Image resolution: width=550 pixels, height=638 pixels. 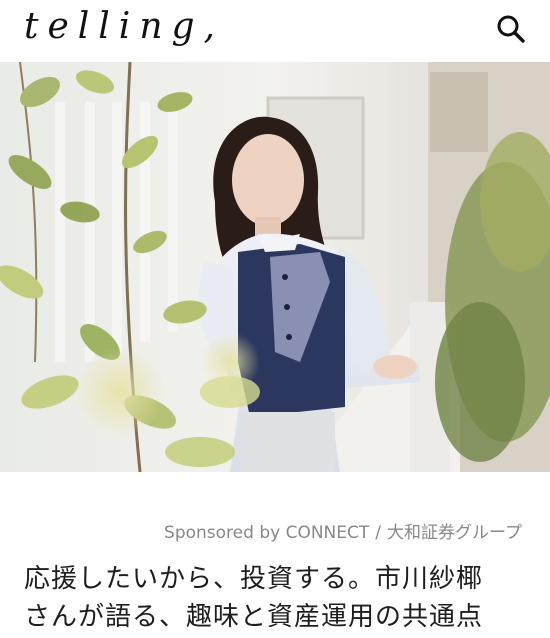 What do you see at coordinates (266, 533) in the screenshot?
I see `sponsor-label: Sponsored by CONNECT` at bounding box center [266, 533].